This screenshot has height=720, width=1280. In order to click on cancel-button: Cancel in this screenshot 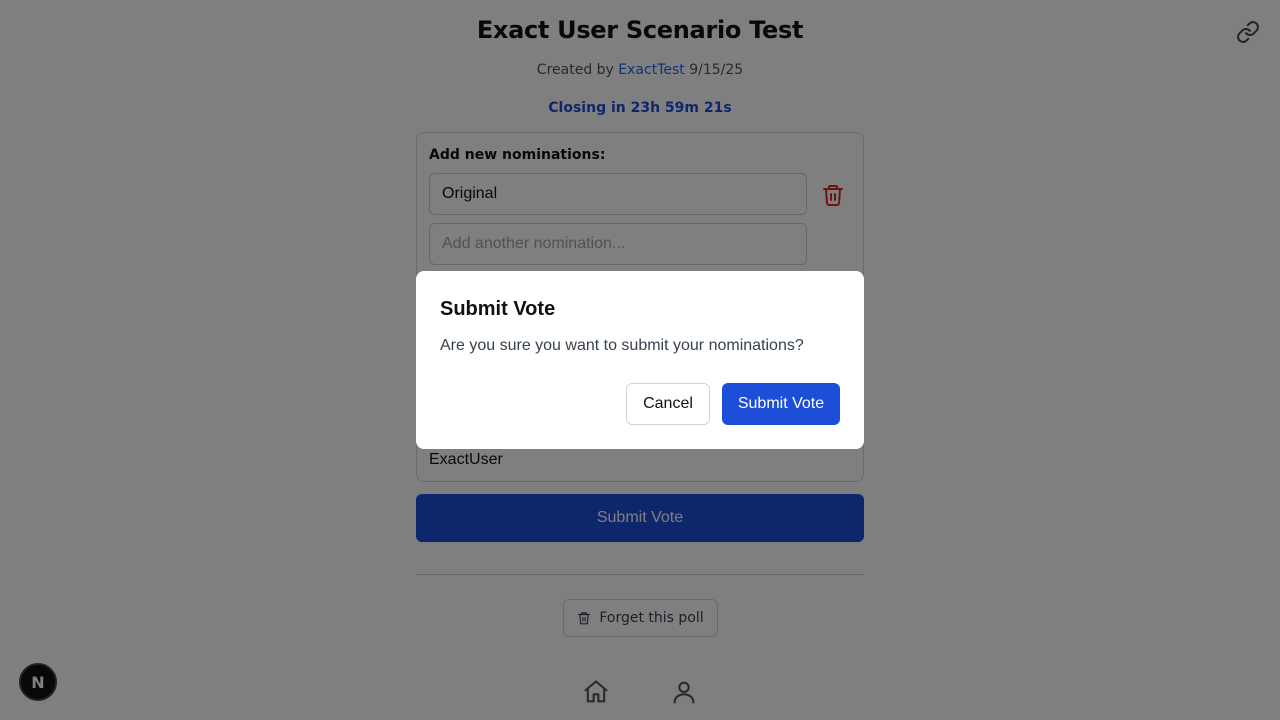, I will do `click(668, 404)`.